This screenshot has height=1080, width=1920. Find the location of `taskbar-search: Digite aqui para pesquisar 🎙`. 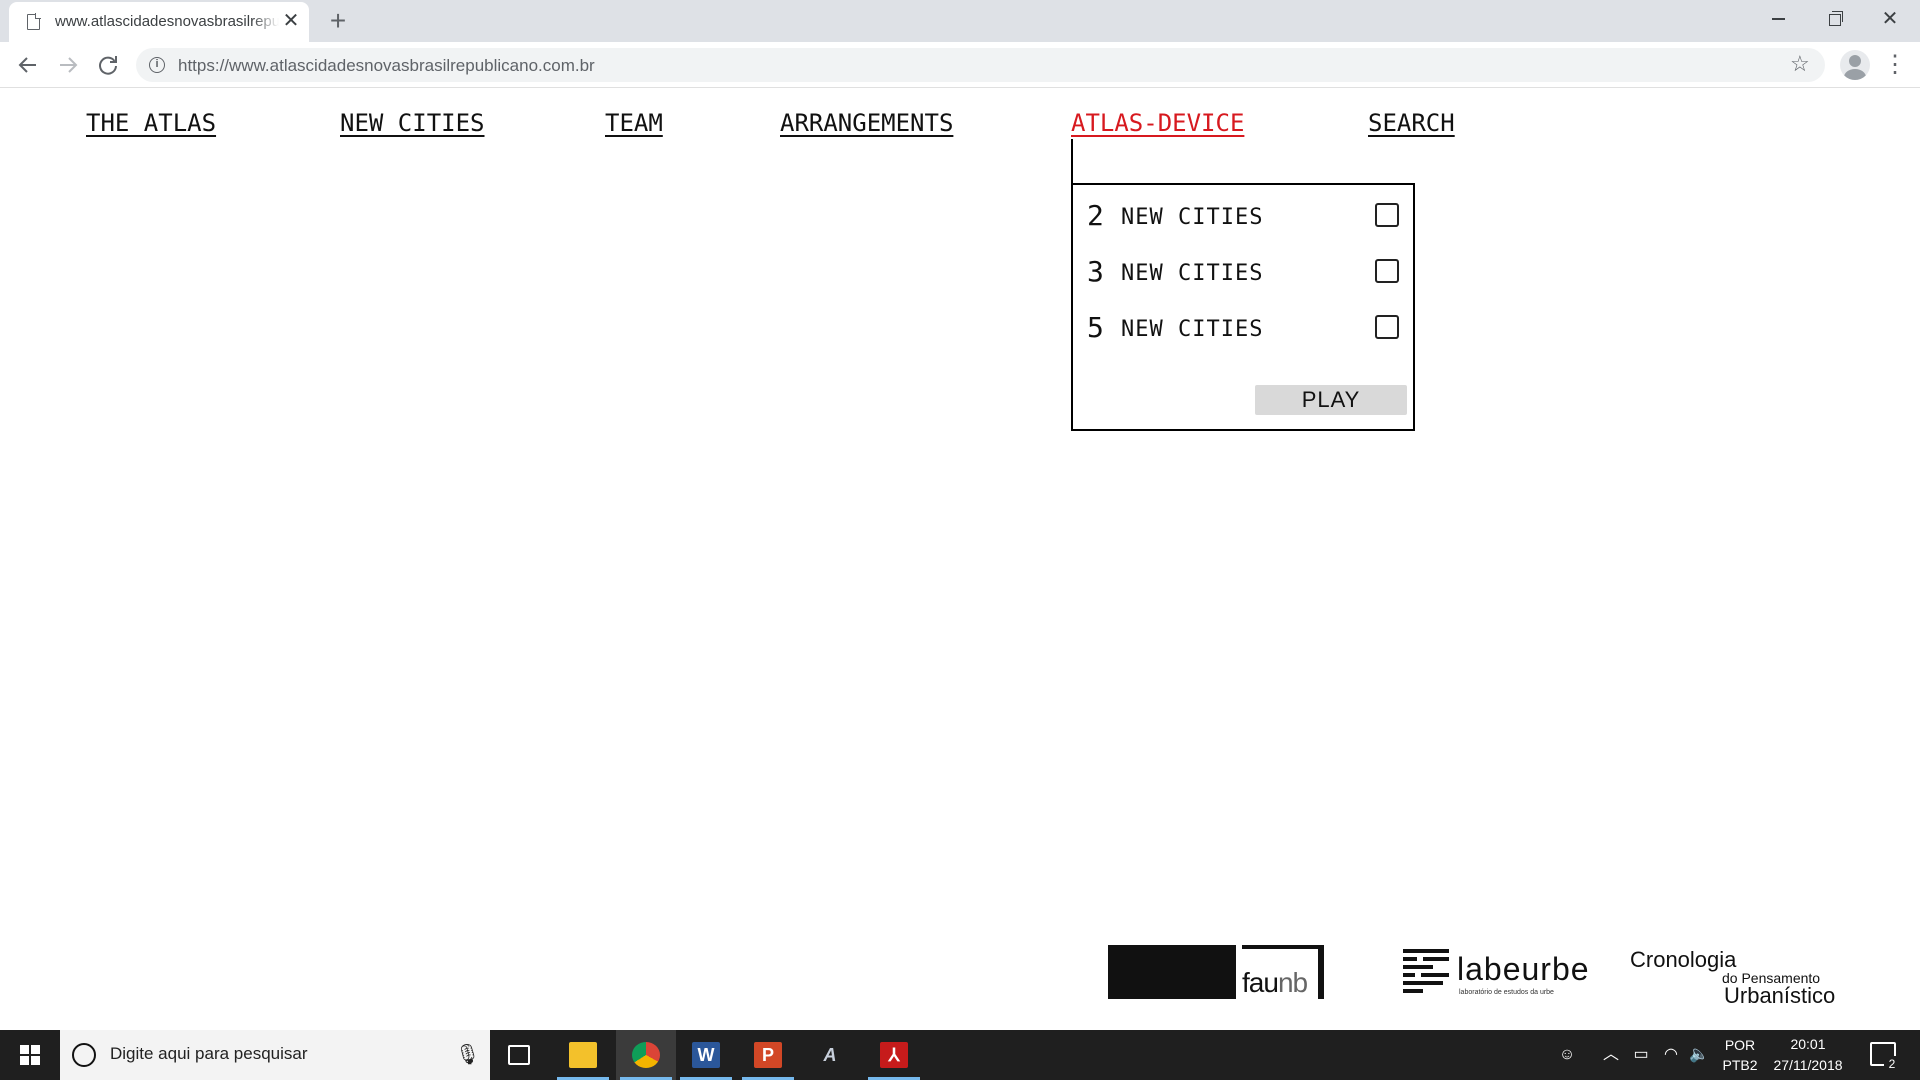

taskbar-search: Digite aqui para pesquisar 🎙 is located at coordinates (275, 1055).